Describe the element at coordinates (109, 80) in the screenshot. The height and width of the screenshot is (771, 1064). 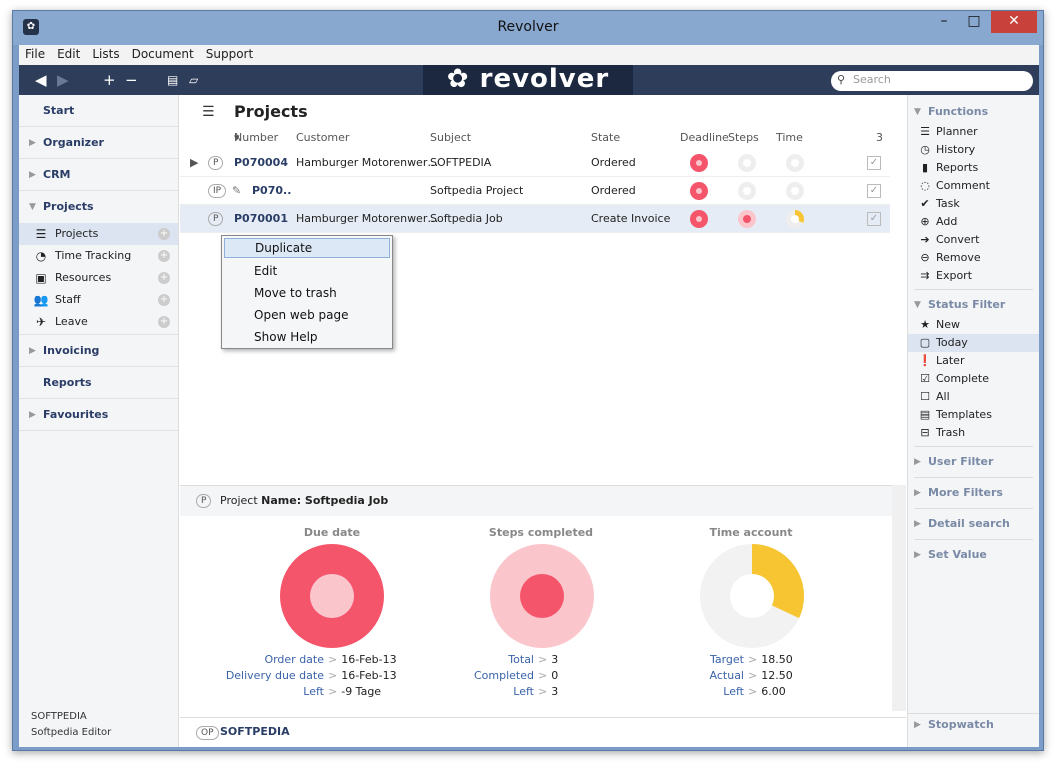
I see `add-icon: +` at that location.